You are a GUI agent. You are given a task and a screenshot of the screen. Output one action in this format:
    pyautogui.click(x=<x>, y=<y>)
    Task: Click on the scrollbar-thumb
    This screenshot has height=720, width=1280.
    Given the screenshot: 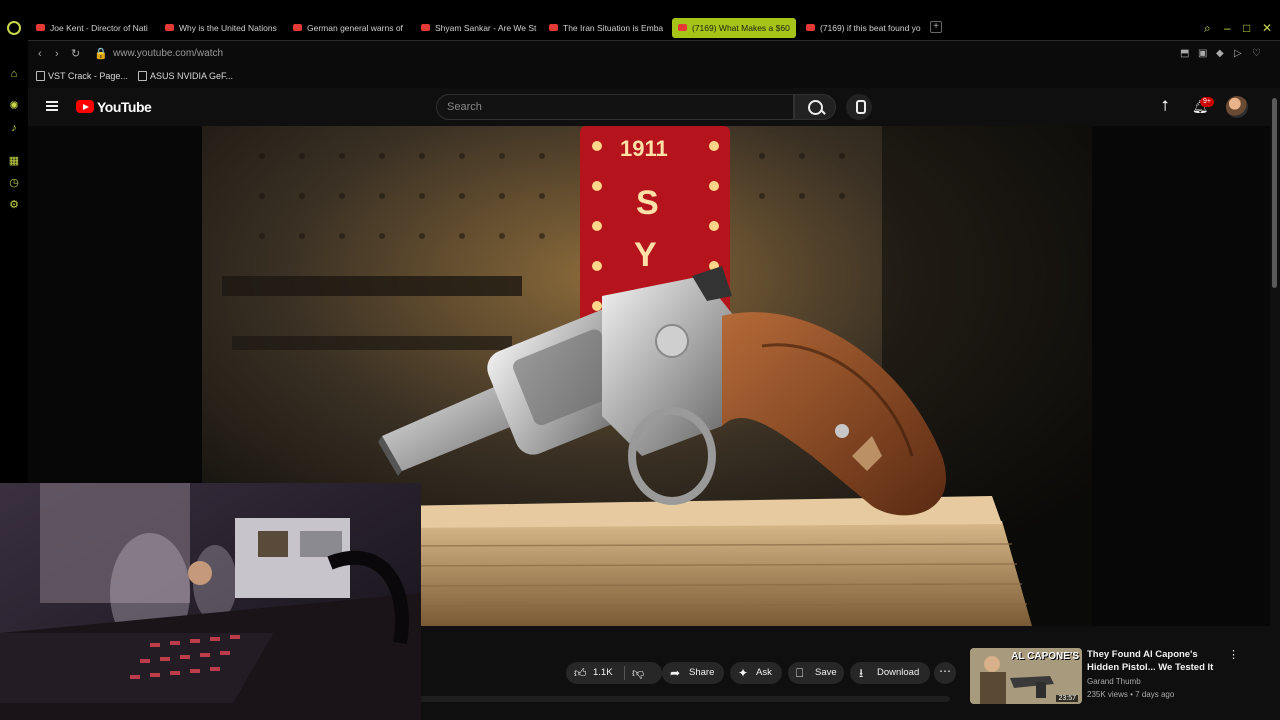 What is the action you would take?
    pyautogui.click(x=1274, y=193)
    